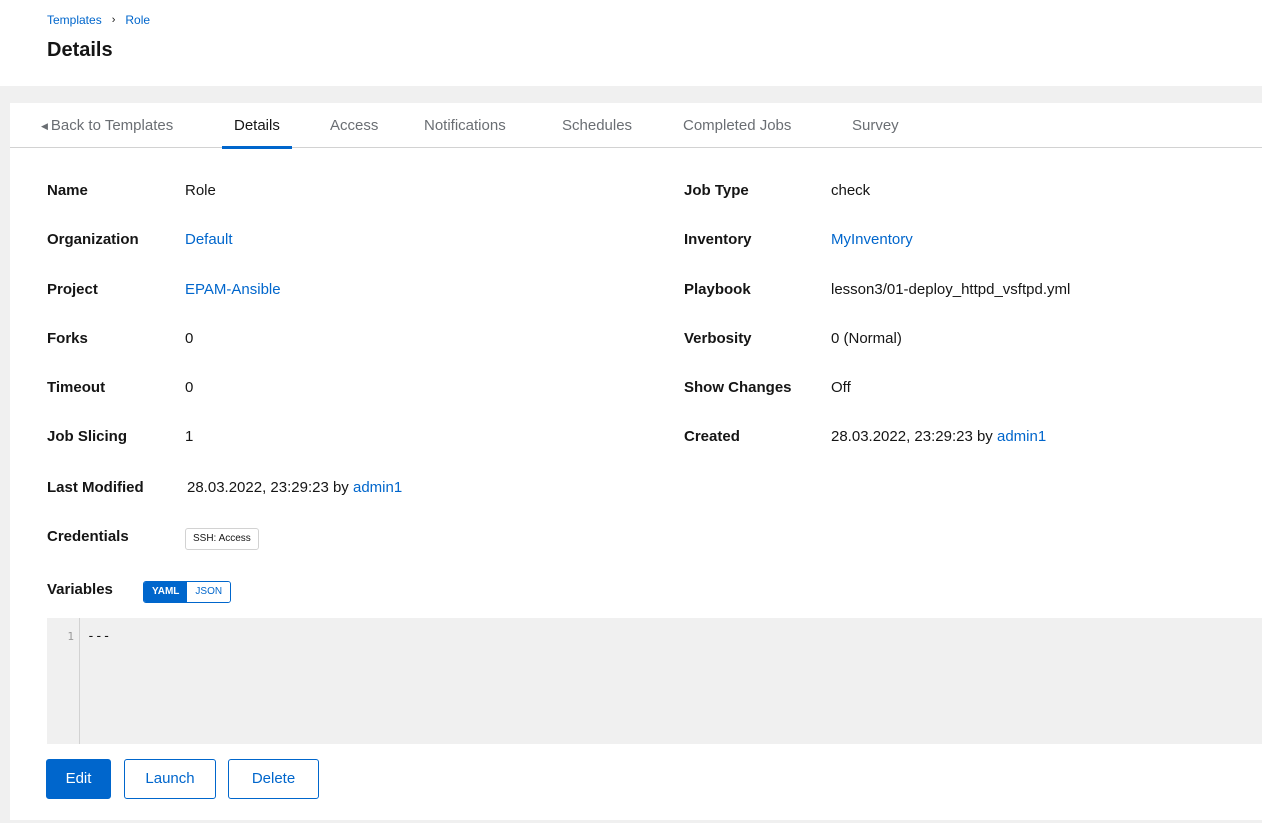 This screenshot has height=823, width=1262. What do you see at coordinates (87, 436) in the screenshot?
I see `job-slicing-label: Job Slicing` at bounding box center [87, 436].